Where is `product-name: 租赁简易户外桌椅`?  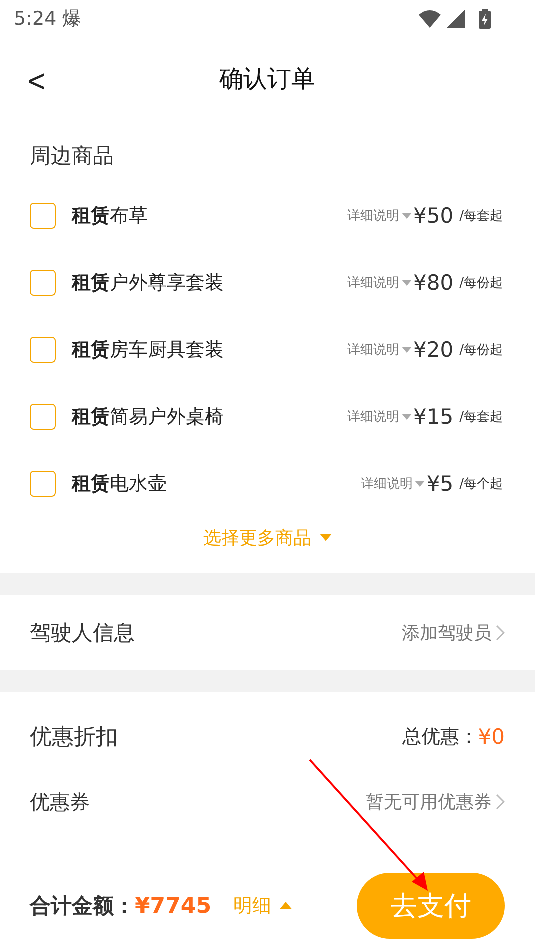
product-name: 租赁简易户外桌椅 is located at coordinates (148, 417).